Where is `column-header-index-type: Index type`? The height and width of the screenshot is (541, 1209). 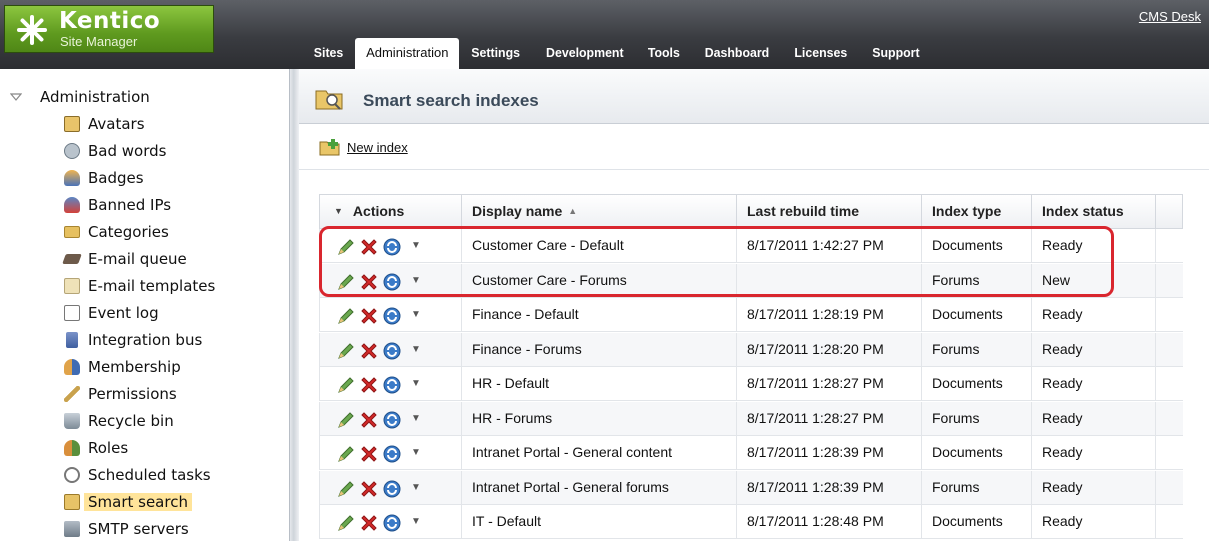
column-header-index-type: Index type is located at coordinates (977, 211).